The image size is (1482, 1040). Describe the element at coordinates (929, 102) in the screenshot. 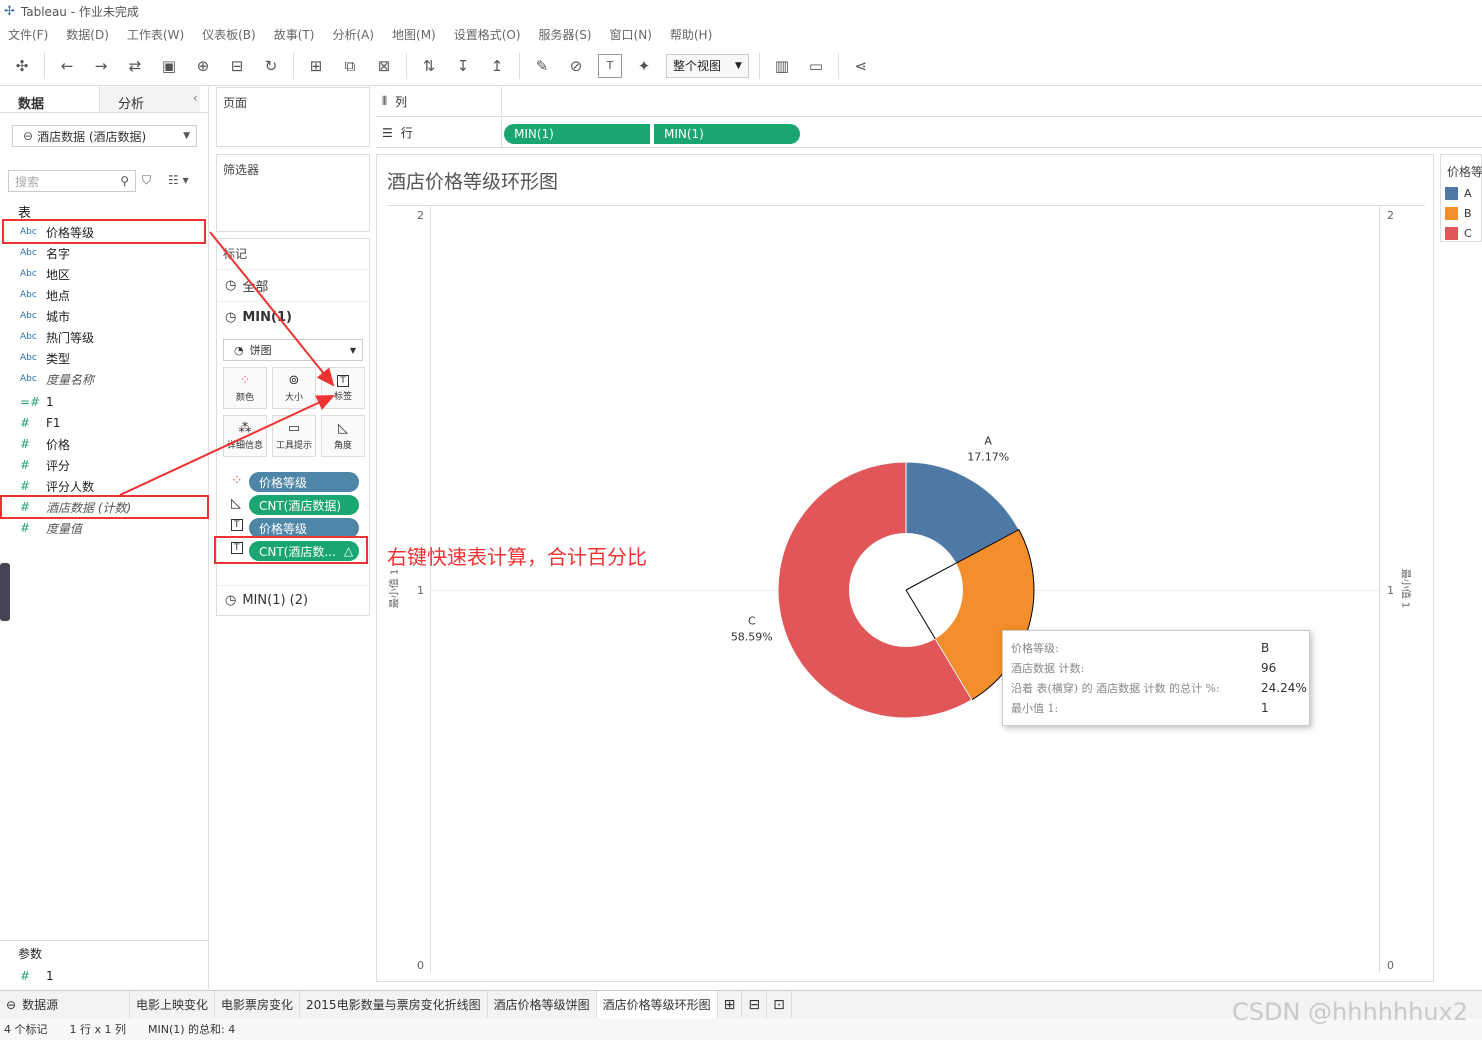

I see `columns-shelf: ⫴ 列` at that location.